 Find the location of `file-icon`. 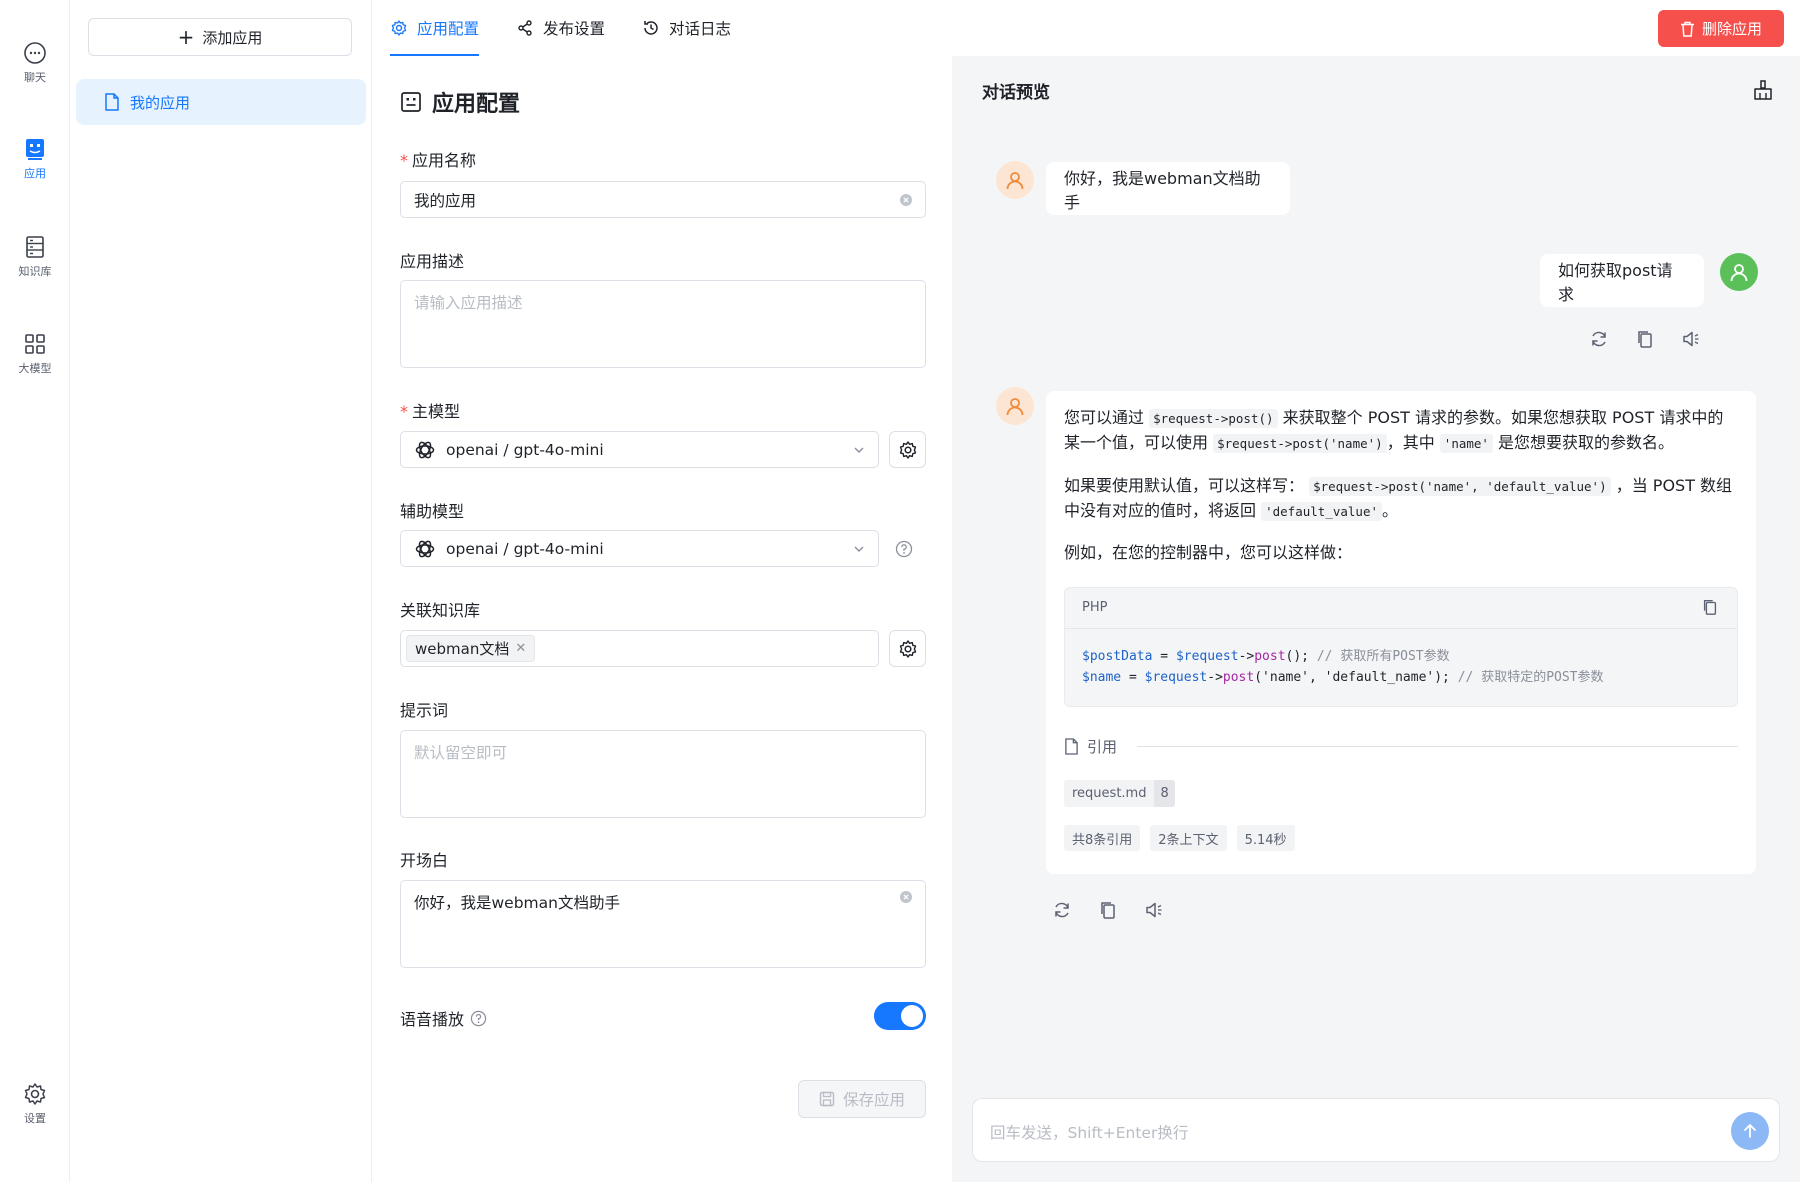

file-icon is located at coordinates (1071, 746).